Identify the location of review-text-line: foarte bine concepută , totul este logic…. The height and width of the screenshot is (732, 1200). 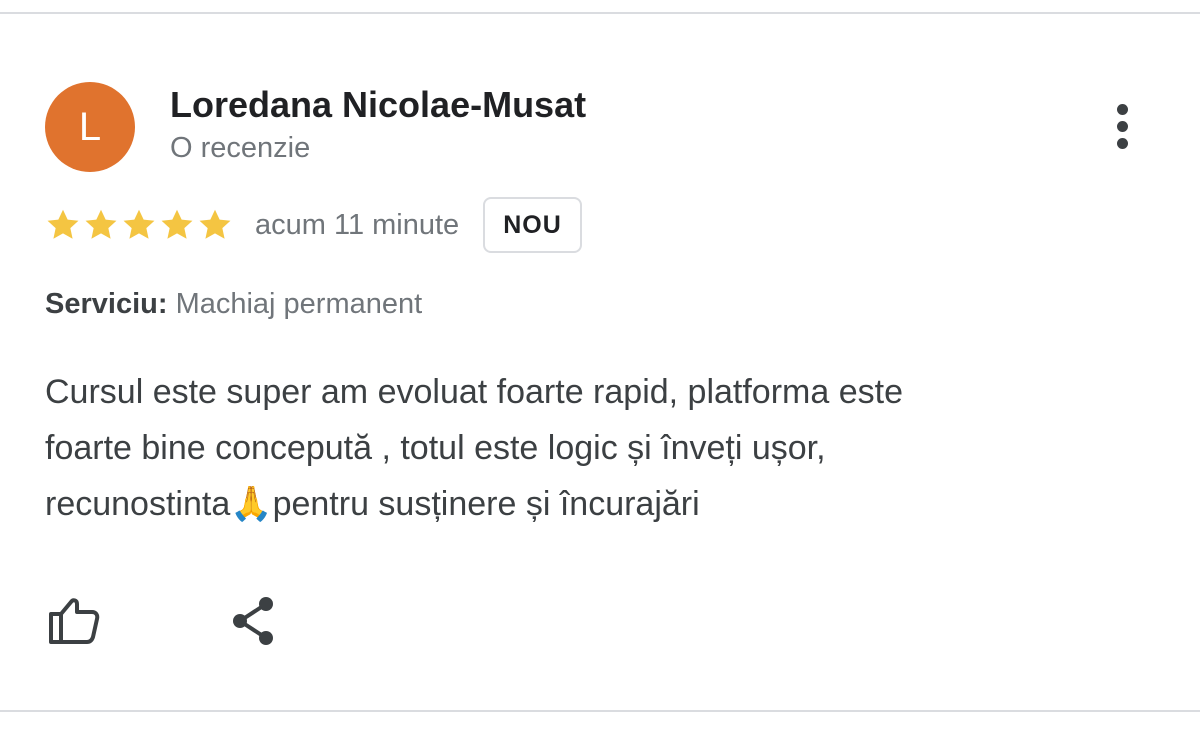
(435, 448).